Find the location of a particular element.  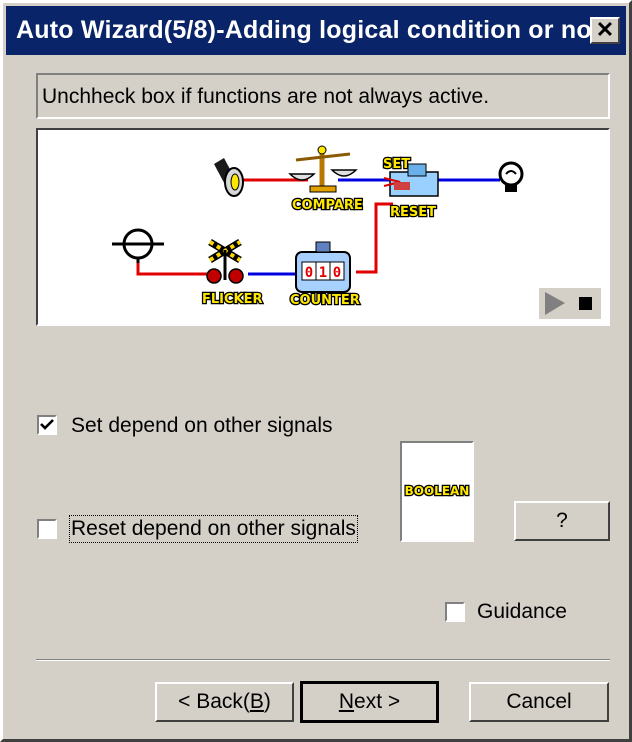

switch-icon is located at coordinates (229, 177).